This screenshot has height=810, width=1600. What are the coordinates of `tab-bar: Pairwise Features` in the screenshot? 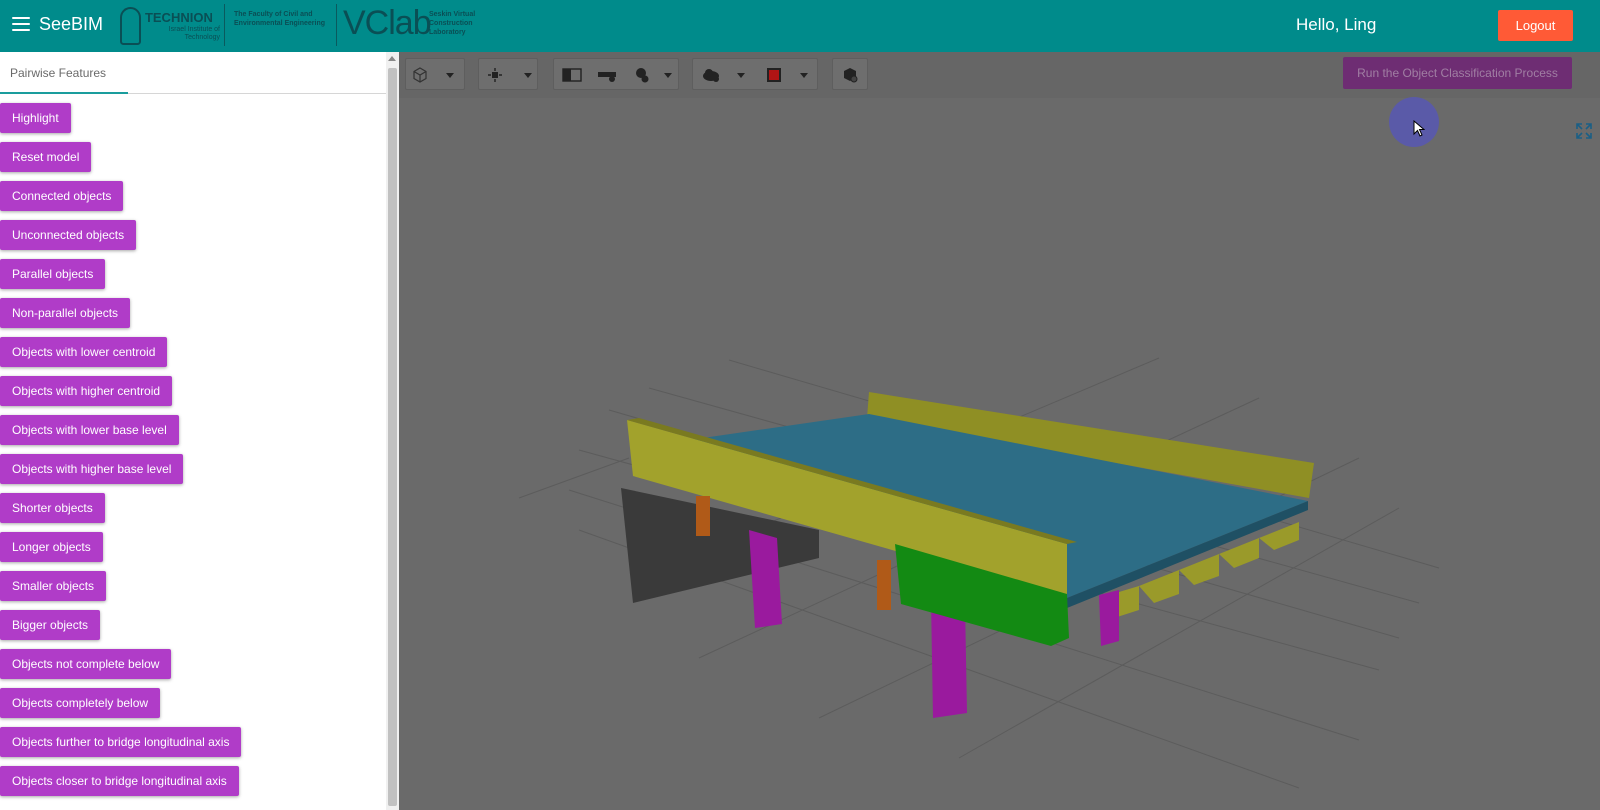 It's located at (193, 73).